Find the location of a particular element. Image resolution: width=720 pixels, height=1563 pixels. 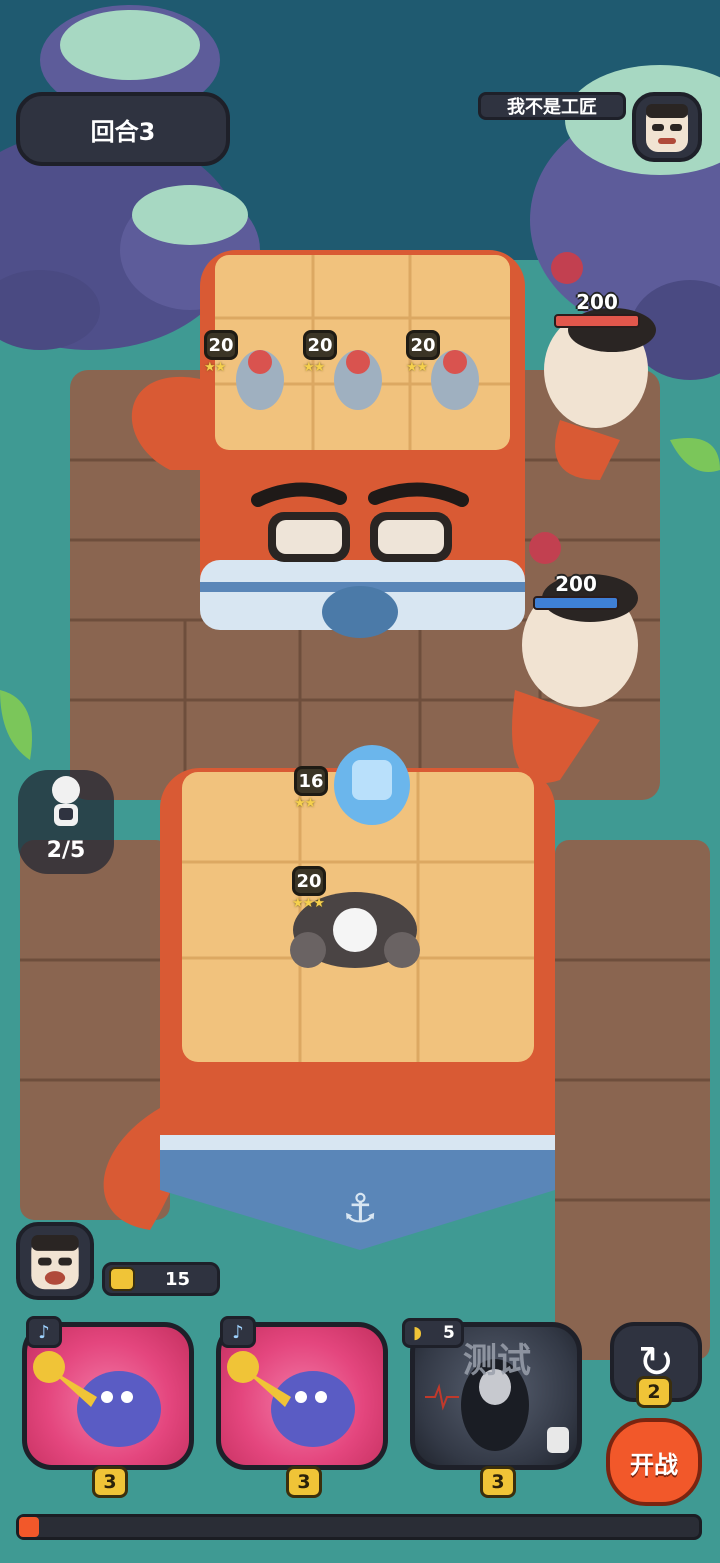

player-unit-badge: 20 ★★★ is located at coordinates (309, 888).